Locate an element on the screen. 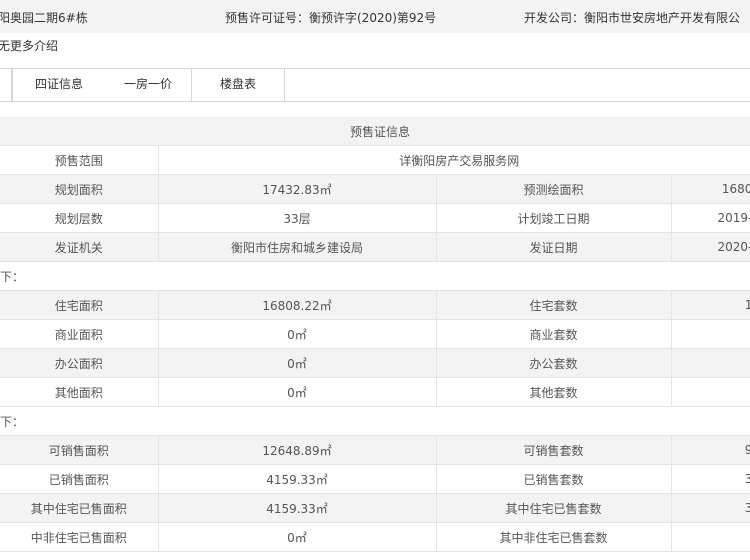 Image resolution: width=750 pixels, height=560 pixels. table-row: 中非住宅已售面积 0㎡ 其中非住宅已售套数 0 is located at coordinates (375, 537).